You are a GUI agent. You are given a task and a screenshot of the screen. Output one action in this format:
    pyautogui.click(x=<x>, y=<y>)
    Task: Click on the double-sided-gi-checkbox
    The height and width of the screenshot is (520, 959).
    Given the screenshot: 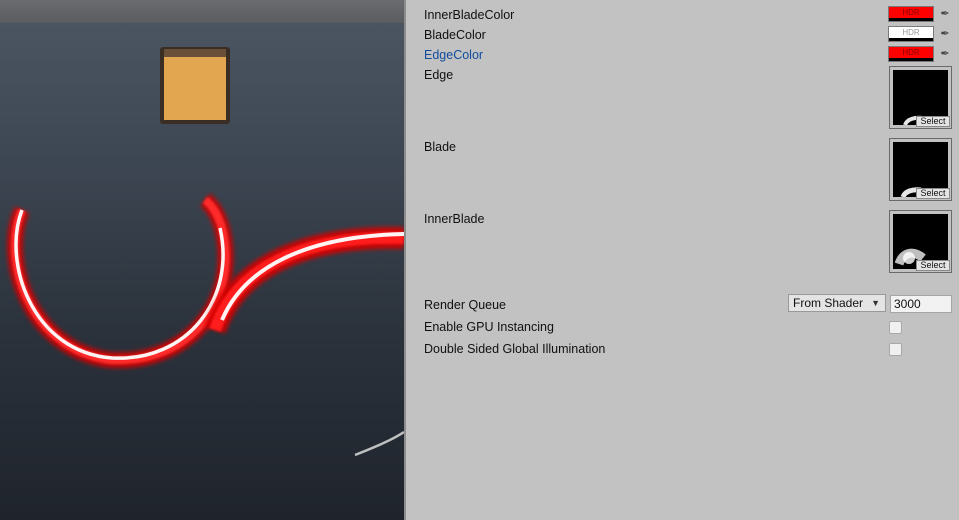 What is the action you would take?
    pyautogui.click(x=895, y=349)
    